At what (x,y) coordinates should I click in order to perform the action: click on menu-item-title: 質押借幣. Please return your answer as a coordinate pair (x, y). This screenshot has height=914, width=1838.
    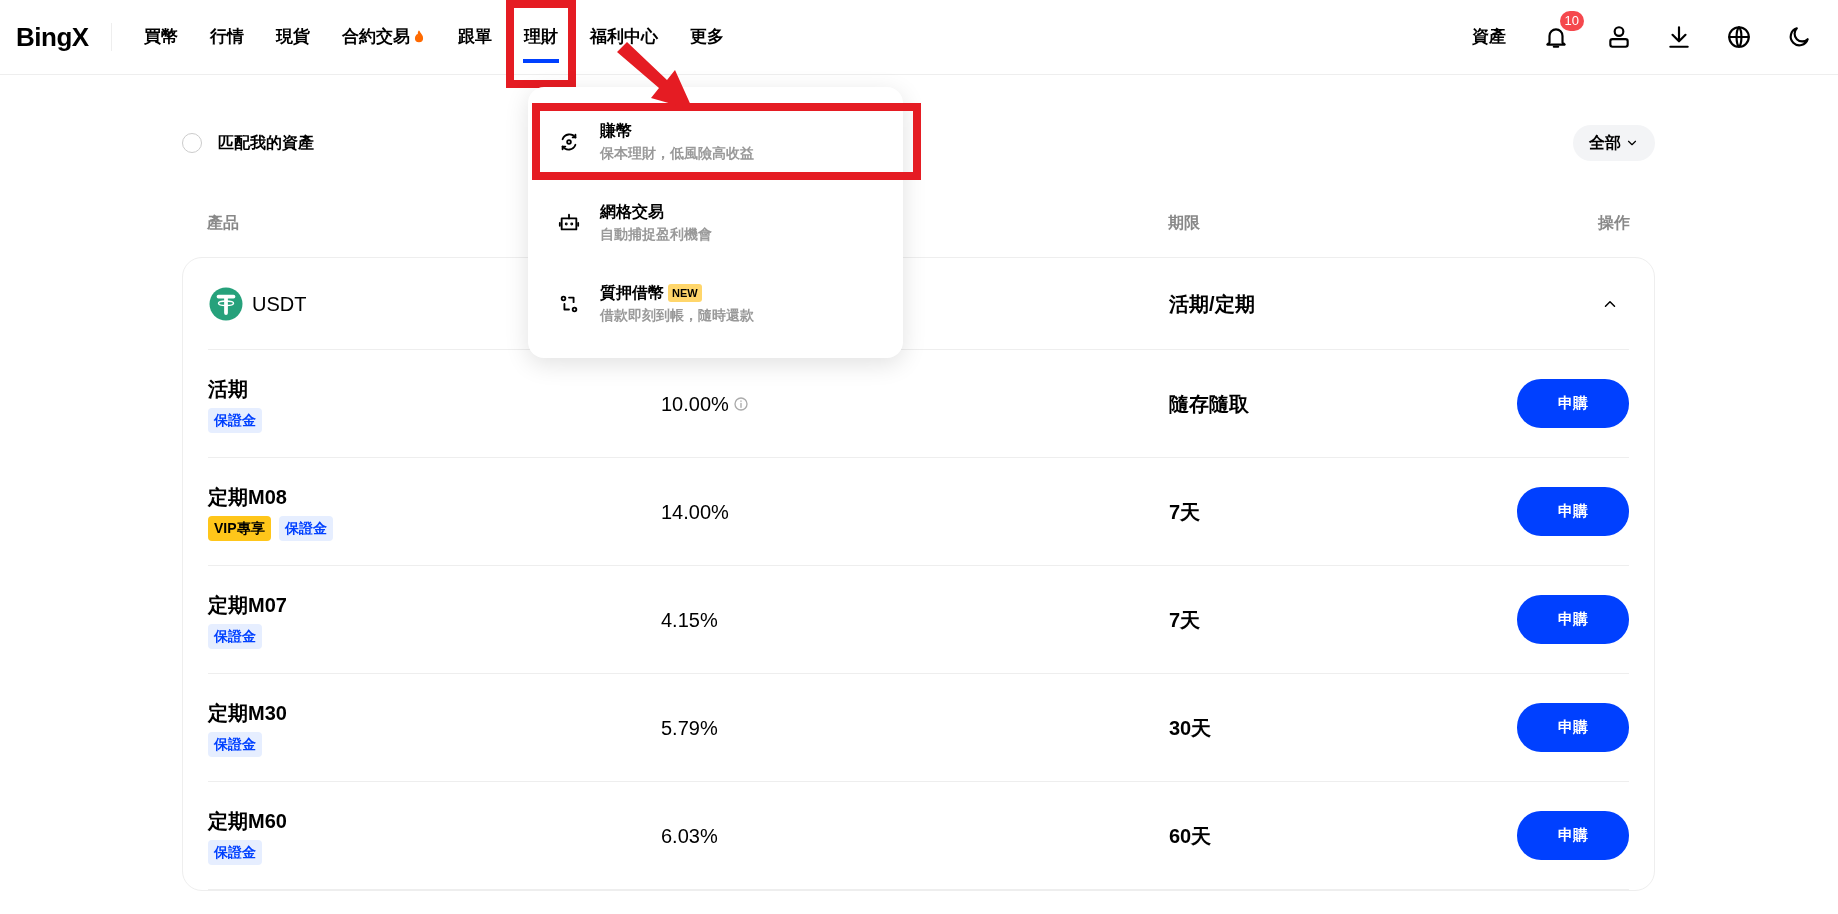
    Looking at the image, I should click on (632, 293).